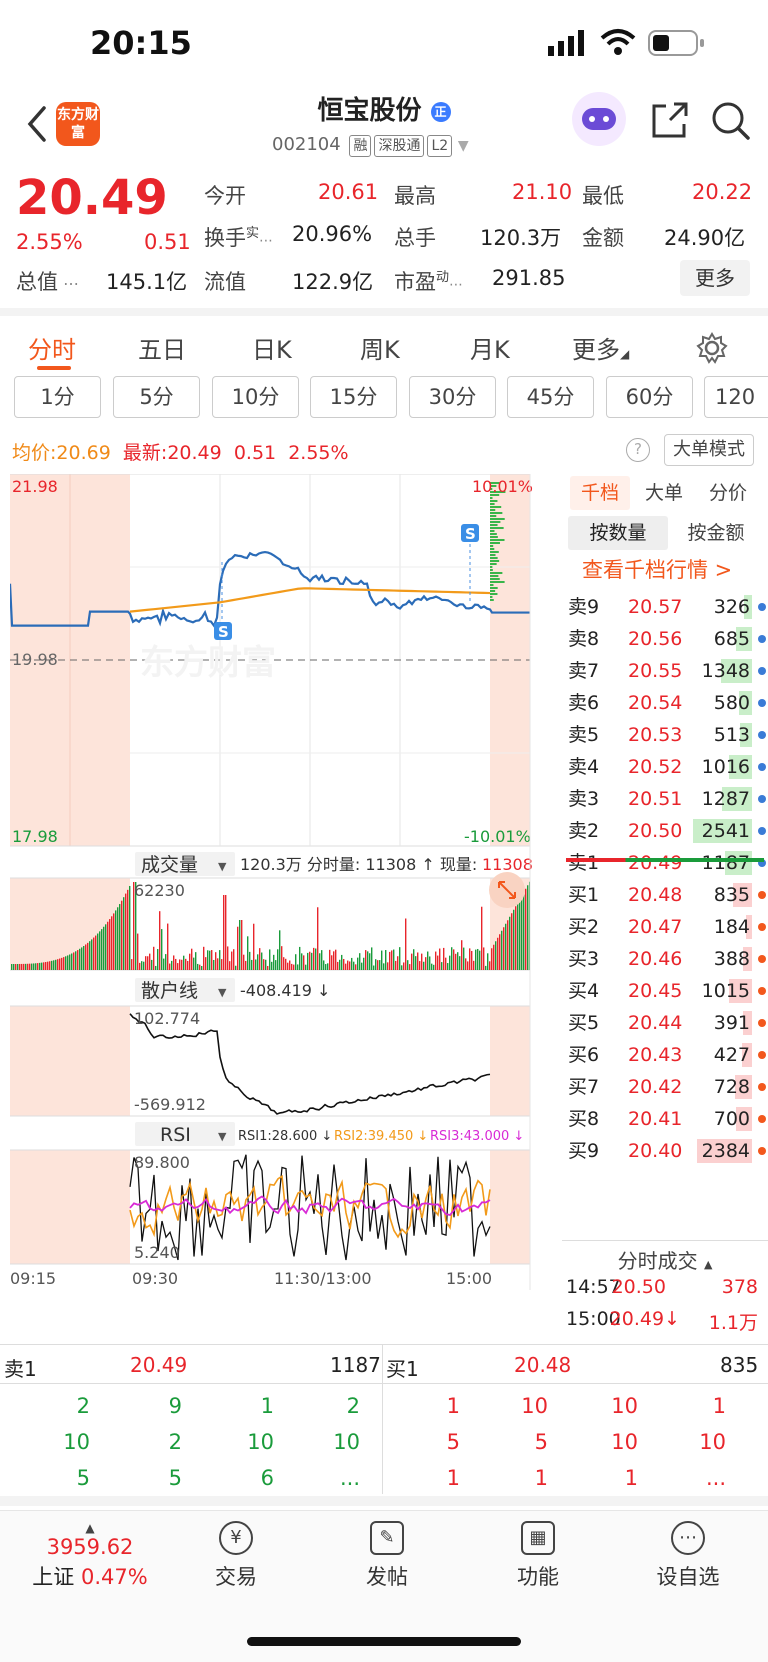  I want to click on signal-s-bottom-icon: S, so click(223, 631).